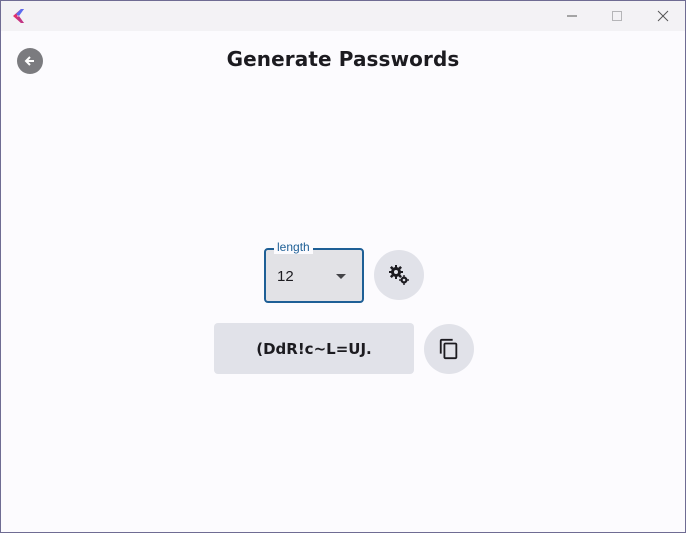 The width and height of the screenshot is (686, 533). I want to click on length-value: 12, so click(285, 276).